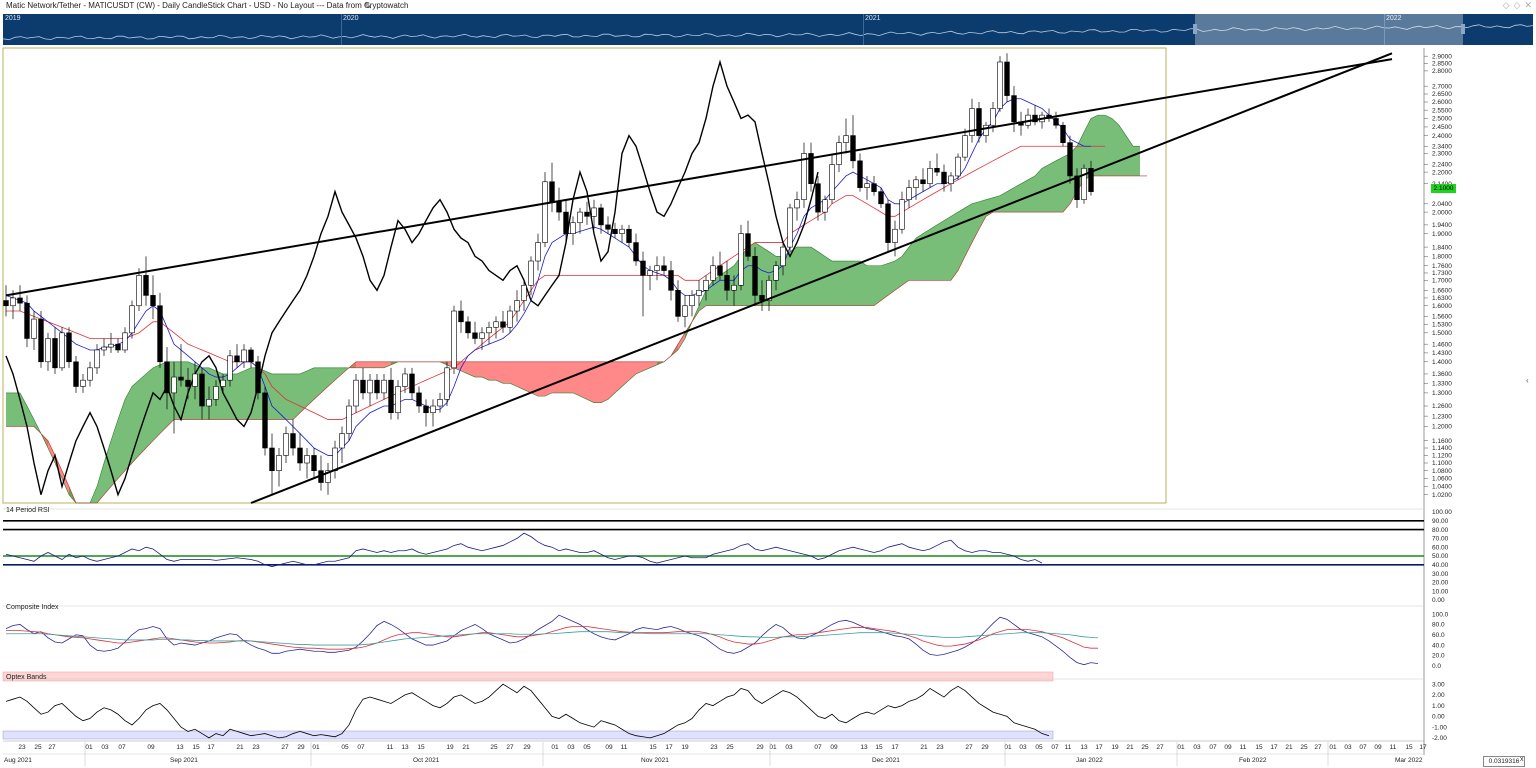 This screenshot has height=768, width=1536. What do you see at coordinates (368, 6) in the screenshot?
I see `pencil-icon: ✎` at bounding box center [368, 6].